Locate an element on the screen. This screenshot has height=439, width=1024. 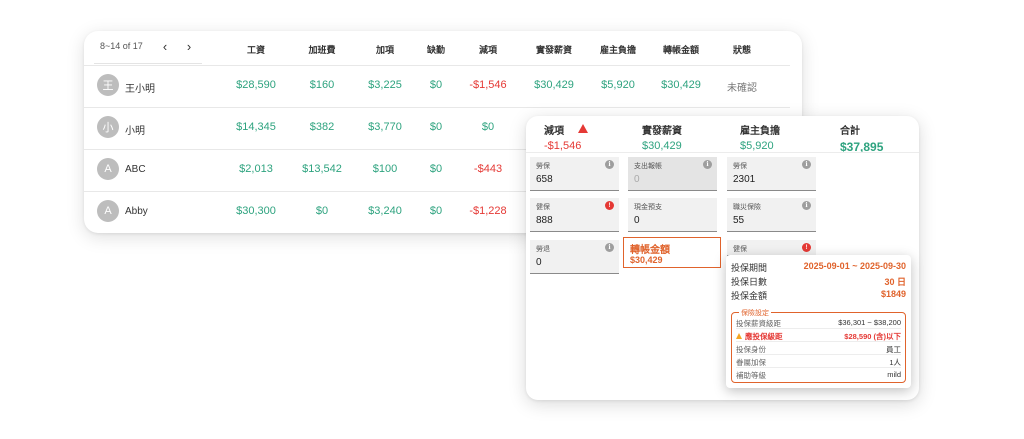
tooltip-amount: 投保金額 $1849 is located at coordinates (818, 295).